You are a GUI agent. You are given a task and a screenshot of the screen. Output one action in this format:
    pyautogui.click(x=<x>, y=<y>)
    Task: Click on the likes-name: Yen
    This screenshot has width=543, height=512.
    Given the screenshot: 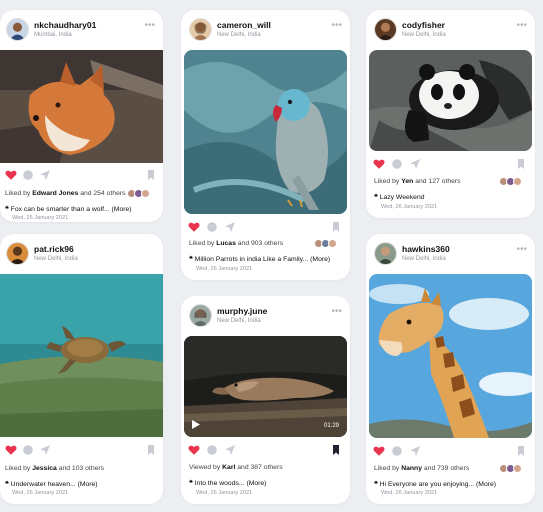 What is the action you would take?
    pyautogui.click(x=407, y=181)
    